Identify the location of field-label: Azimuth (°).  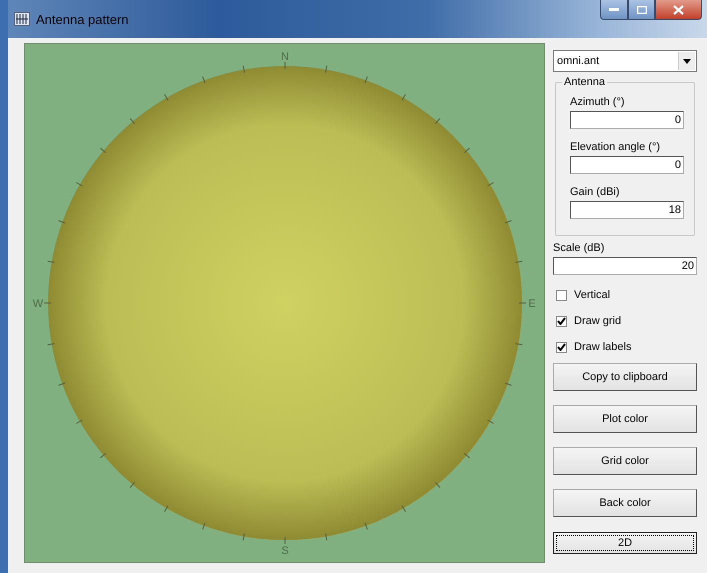
(598, 102).